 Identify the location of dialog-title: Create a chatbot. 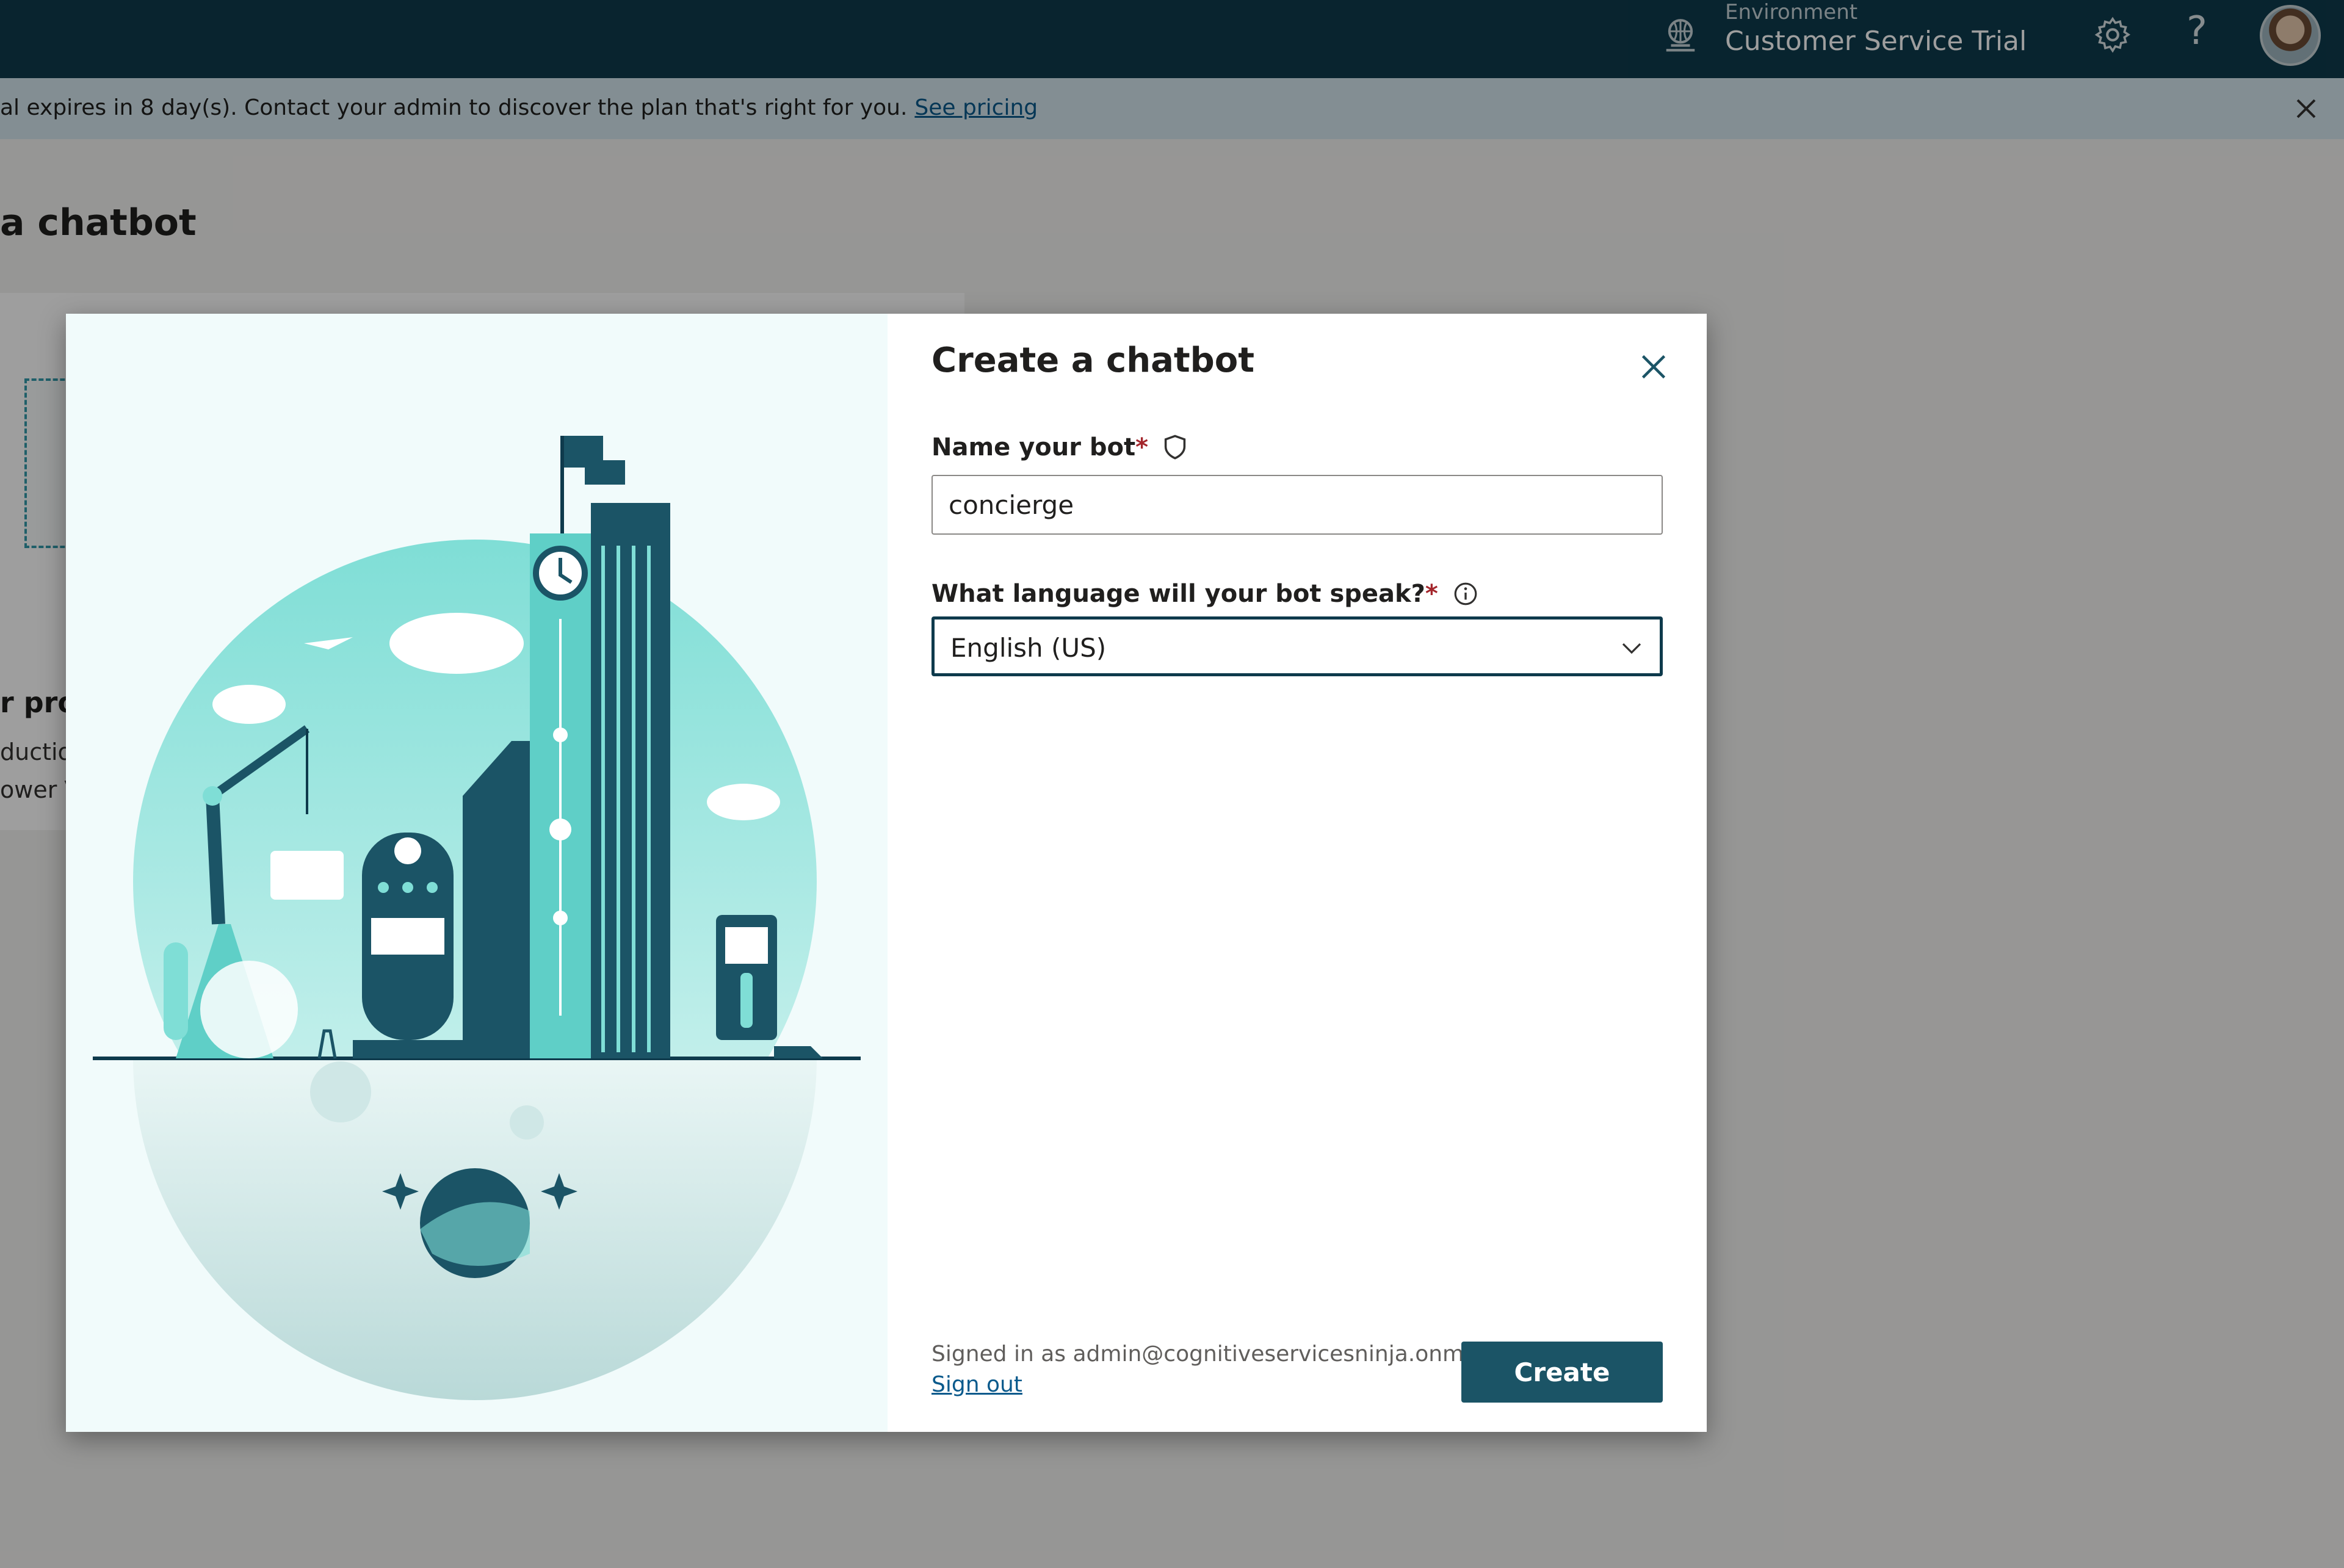
(1092, 360).